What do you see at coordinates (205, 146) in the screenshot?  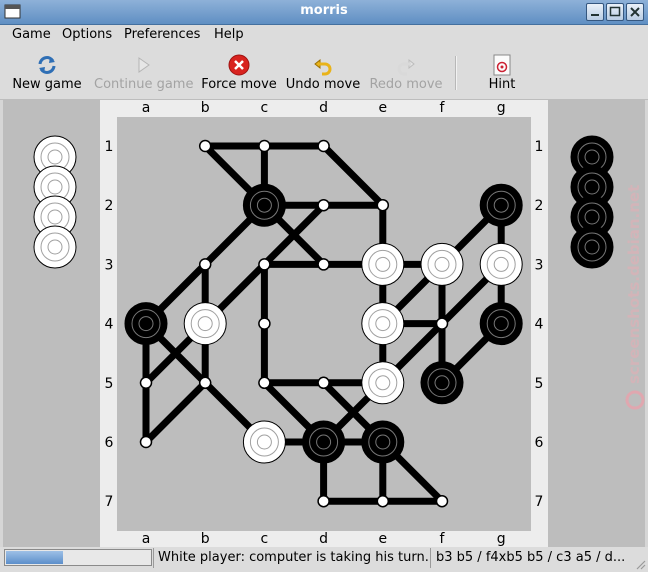 I see `board-point-b1` at bounding box center [205, 146].